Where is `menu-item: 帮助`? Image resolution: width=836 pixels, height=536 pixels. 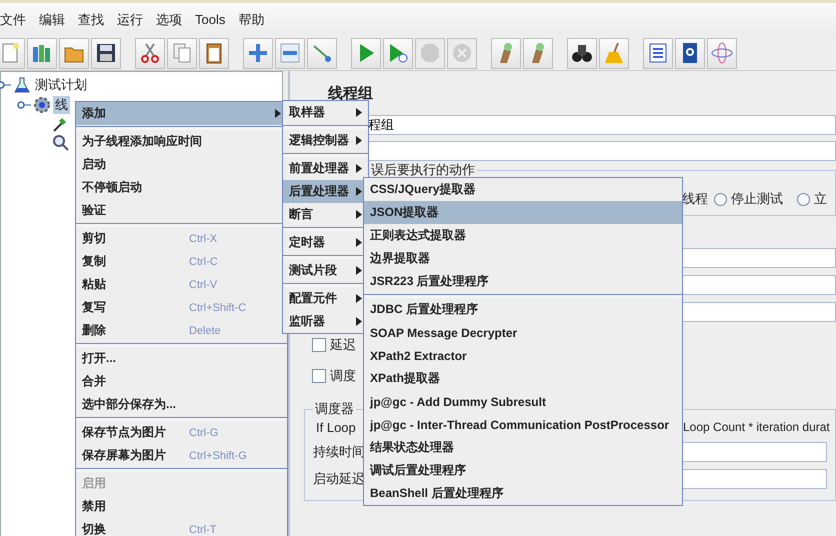
menu-item: 帮助 is located at coordinates (251, 19).